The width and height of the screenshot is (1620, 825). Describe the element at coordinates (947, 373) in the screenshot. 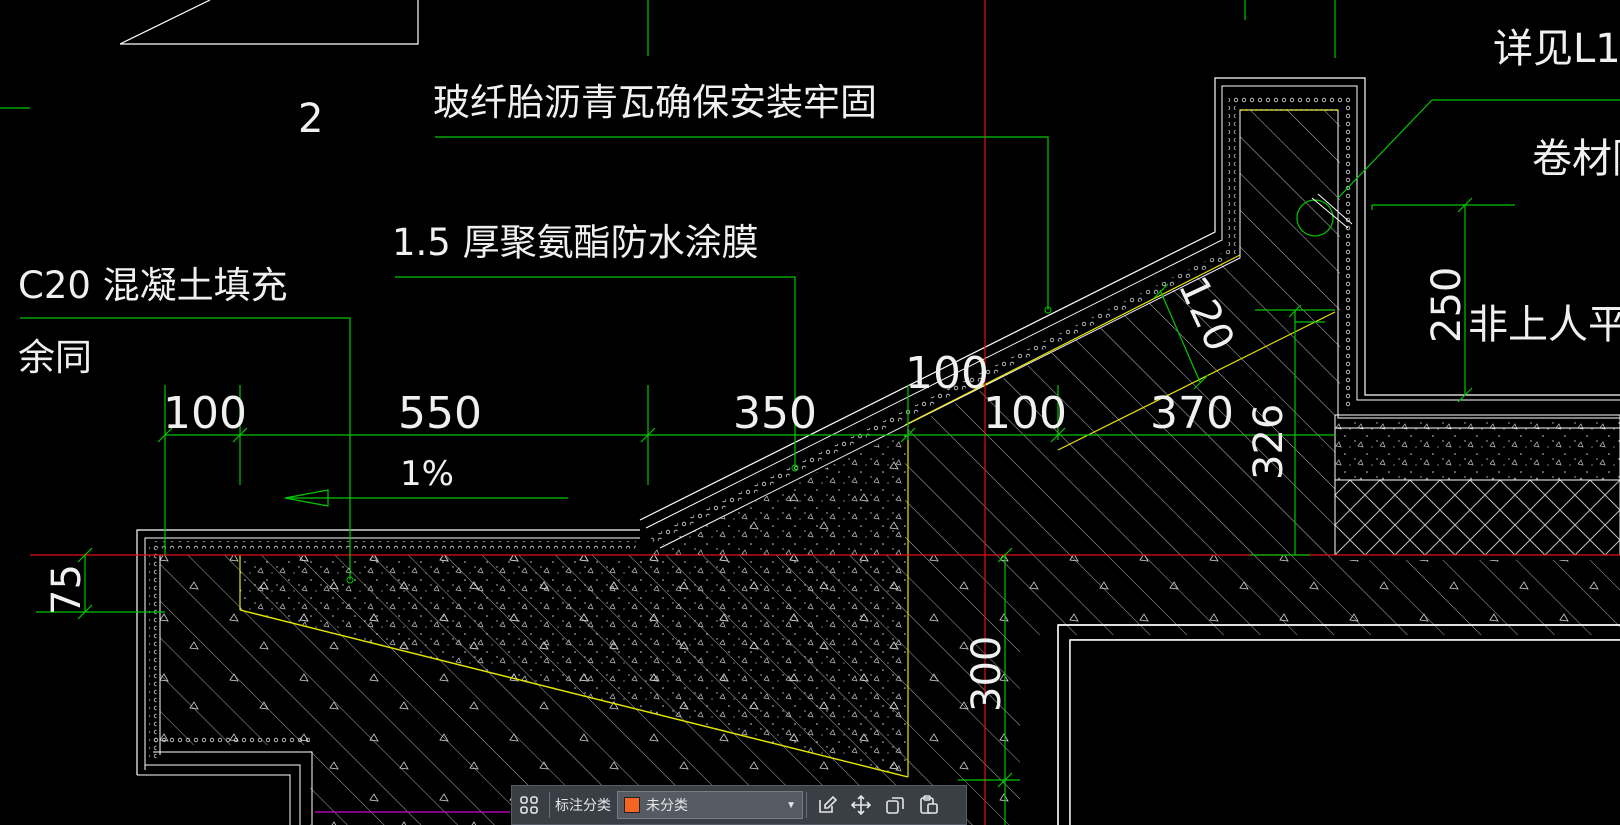

I see `dim-100-slope: 100` at that location.